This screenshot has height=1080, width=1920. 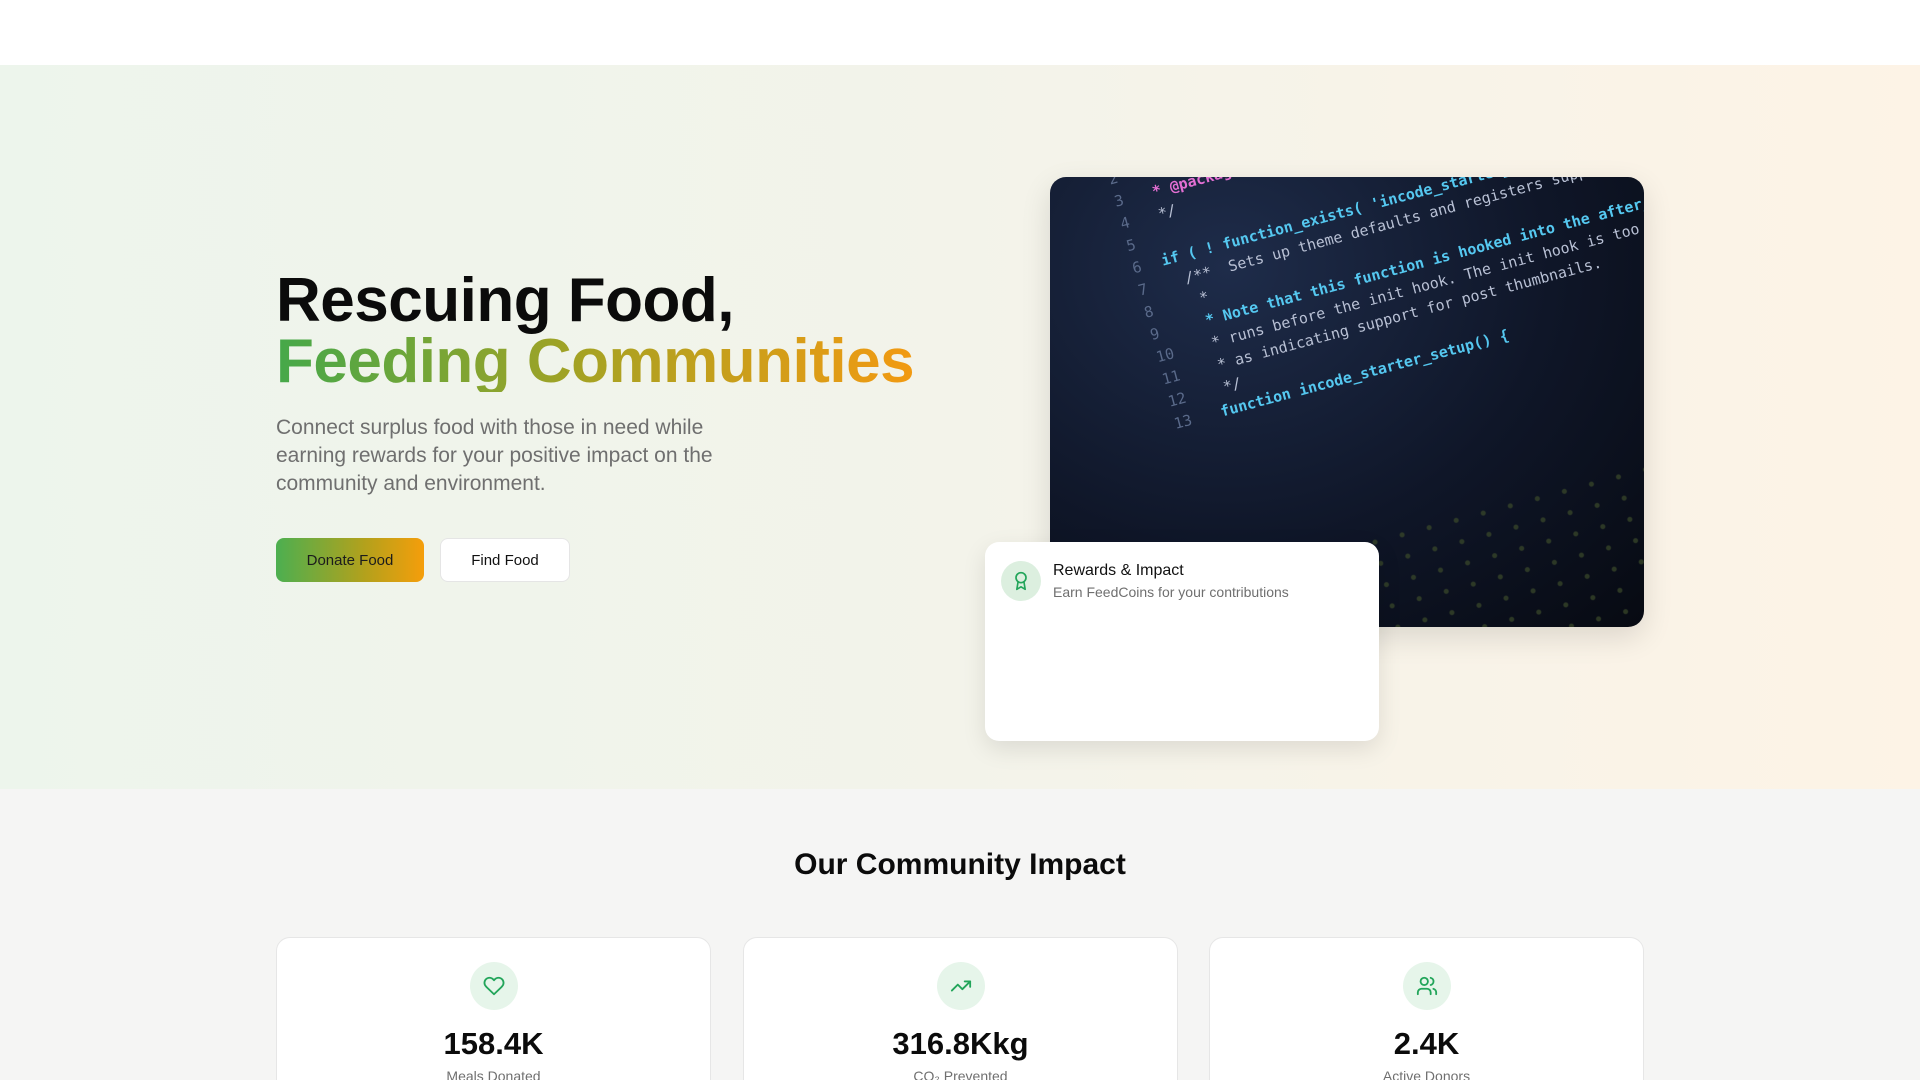 I want to click on hero-buttons: Donate Food Find Food, so click(x=626, y=560).